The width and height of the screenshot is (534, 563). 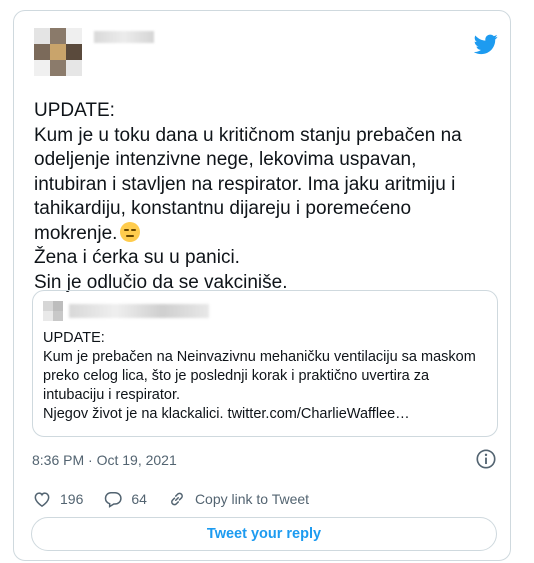 What do you see at coordinates (57, 499) in the screenshot?
I see `like-button: 196` at bounding box center [57, 499].